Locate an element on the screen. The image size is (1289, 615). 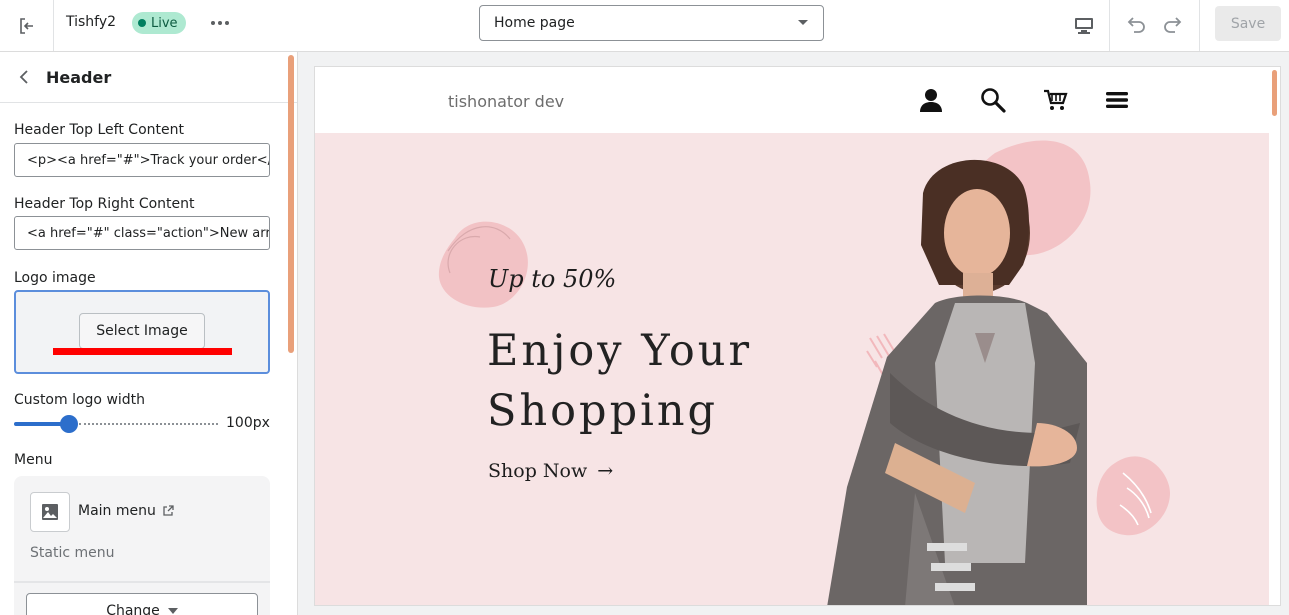
select-image-button: Select Image is located at coordinates (142, 331).